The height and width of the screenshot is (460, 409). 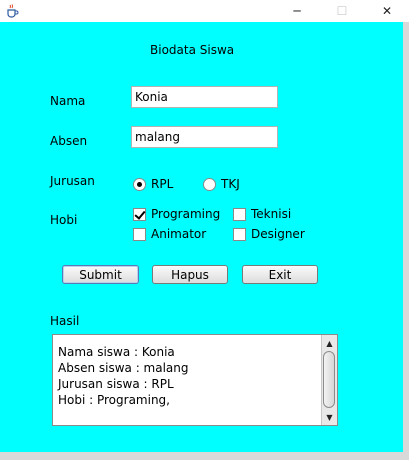 What do you see at coordinates (204, 97) in the screenshot?
I see `nama-input` at bounding box center [204, 97].